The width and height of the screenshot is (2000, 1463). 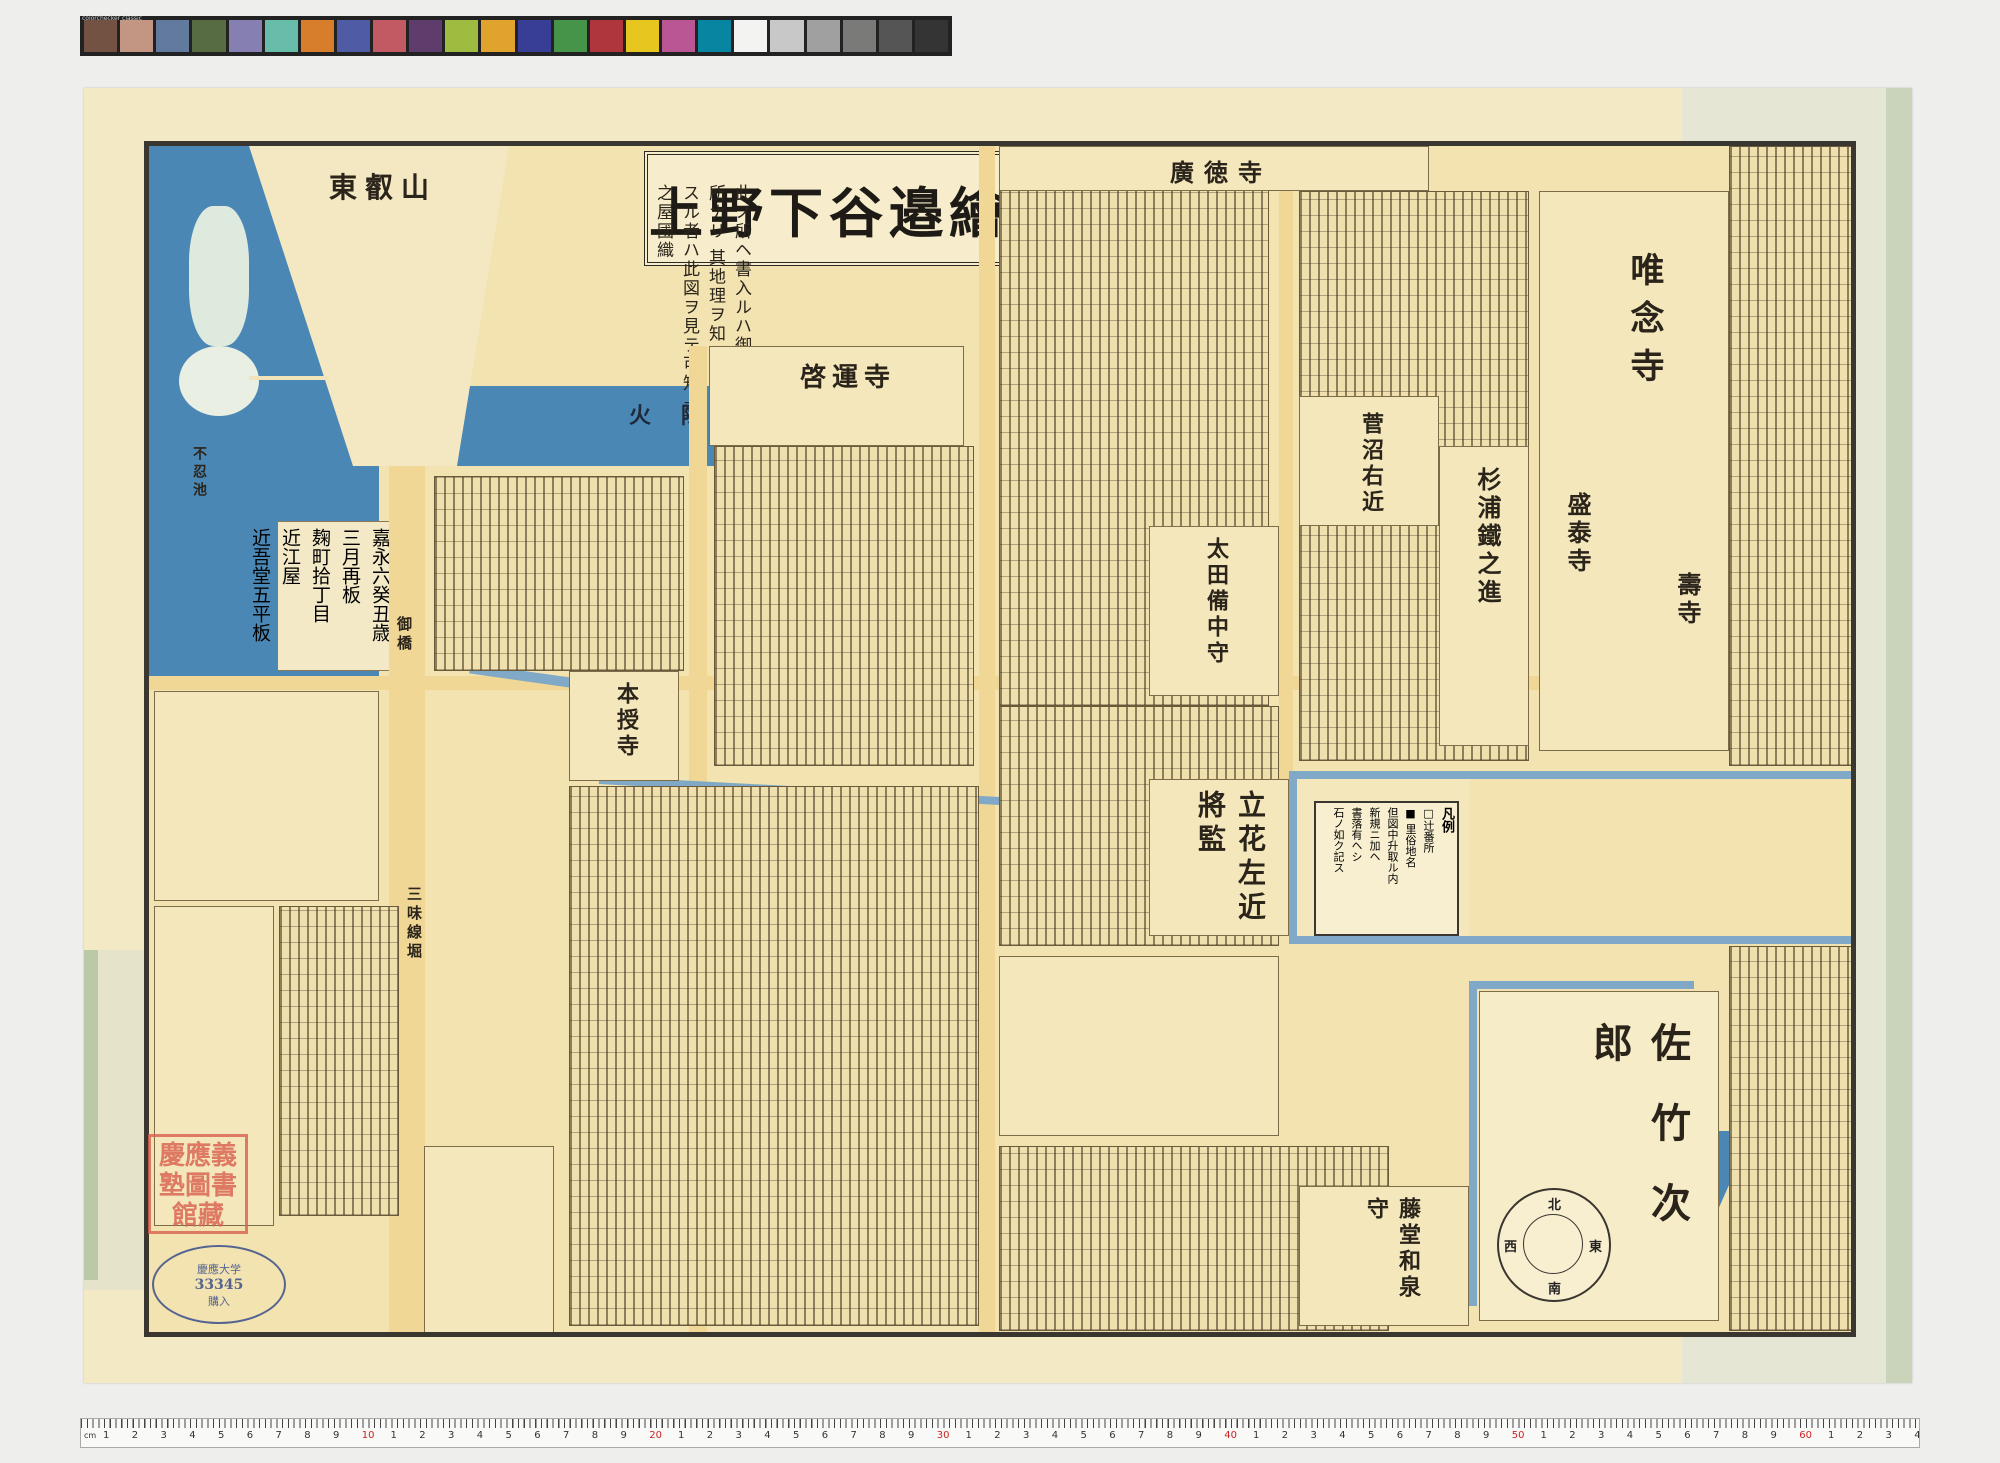 What do you see at coordinates (219, 1301) in the screenshot?
I see `acquisition-stamp-line3: 購入` at bounding box center [219, 1301].